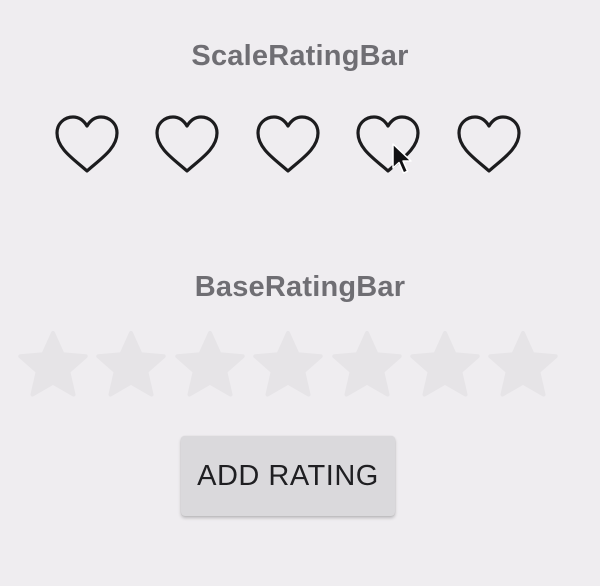  I want to click on scale-rating-bar-title: ScaleRatingBar, so click(300, 56).